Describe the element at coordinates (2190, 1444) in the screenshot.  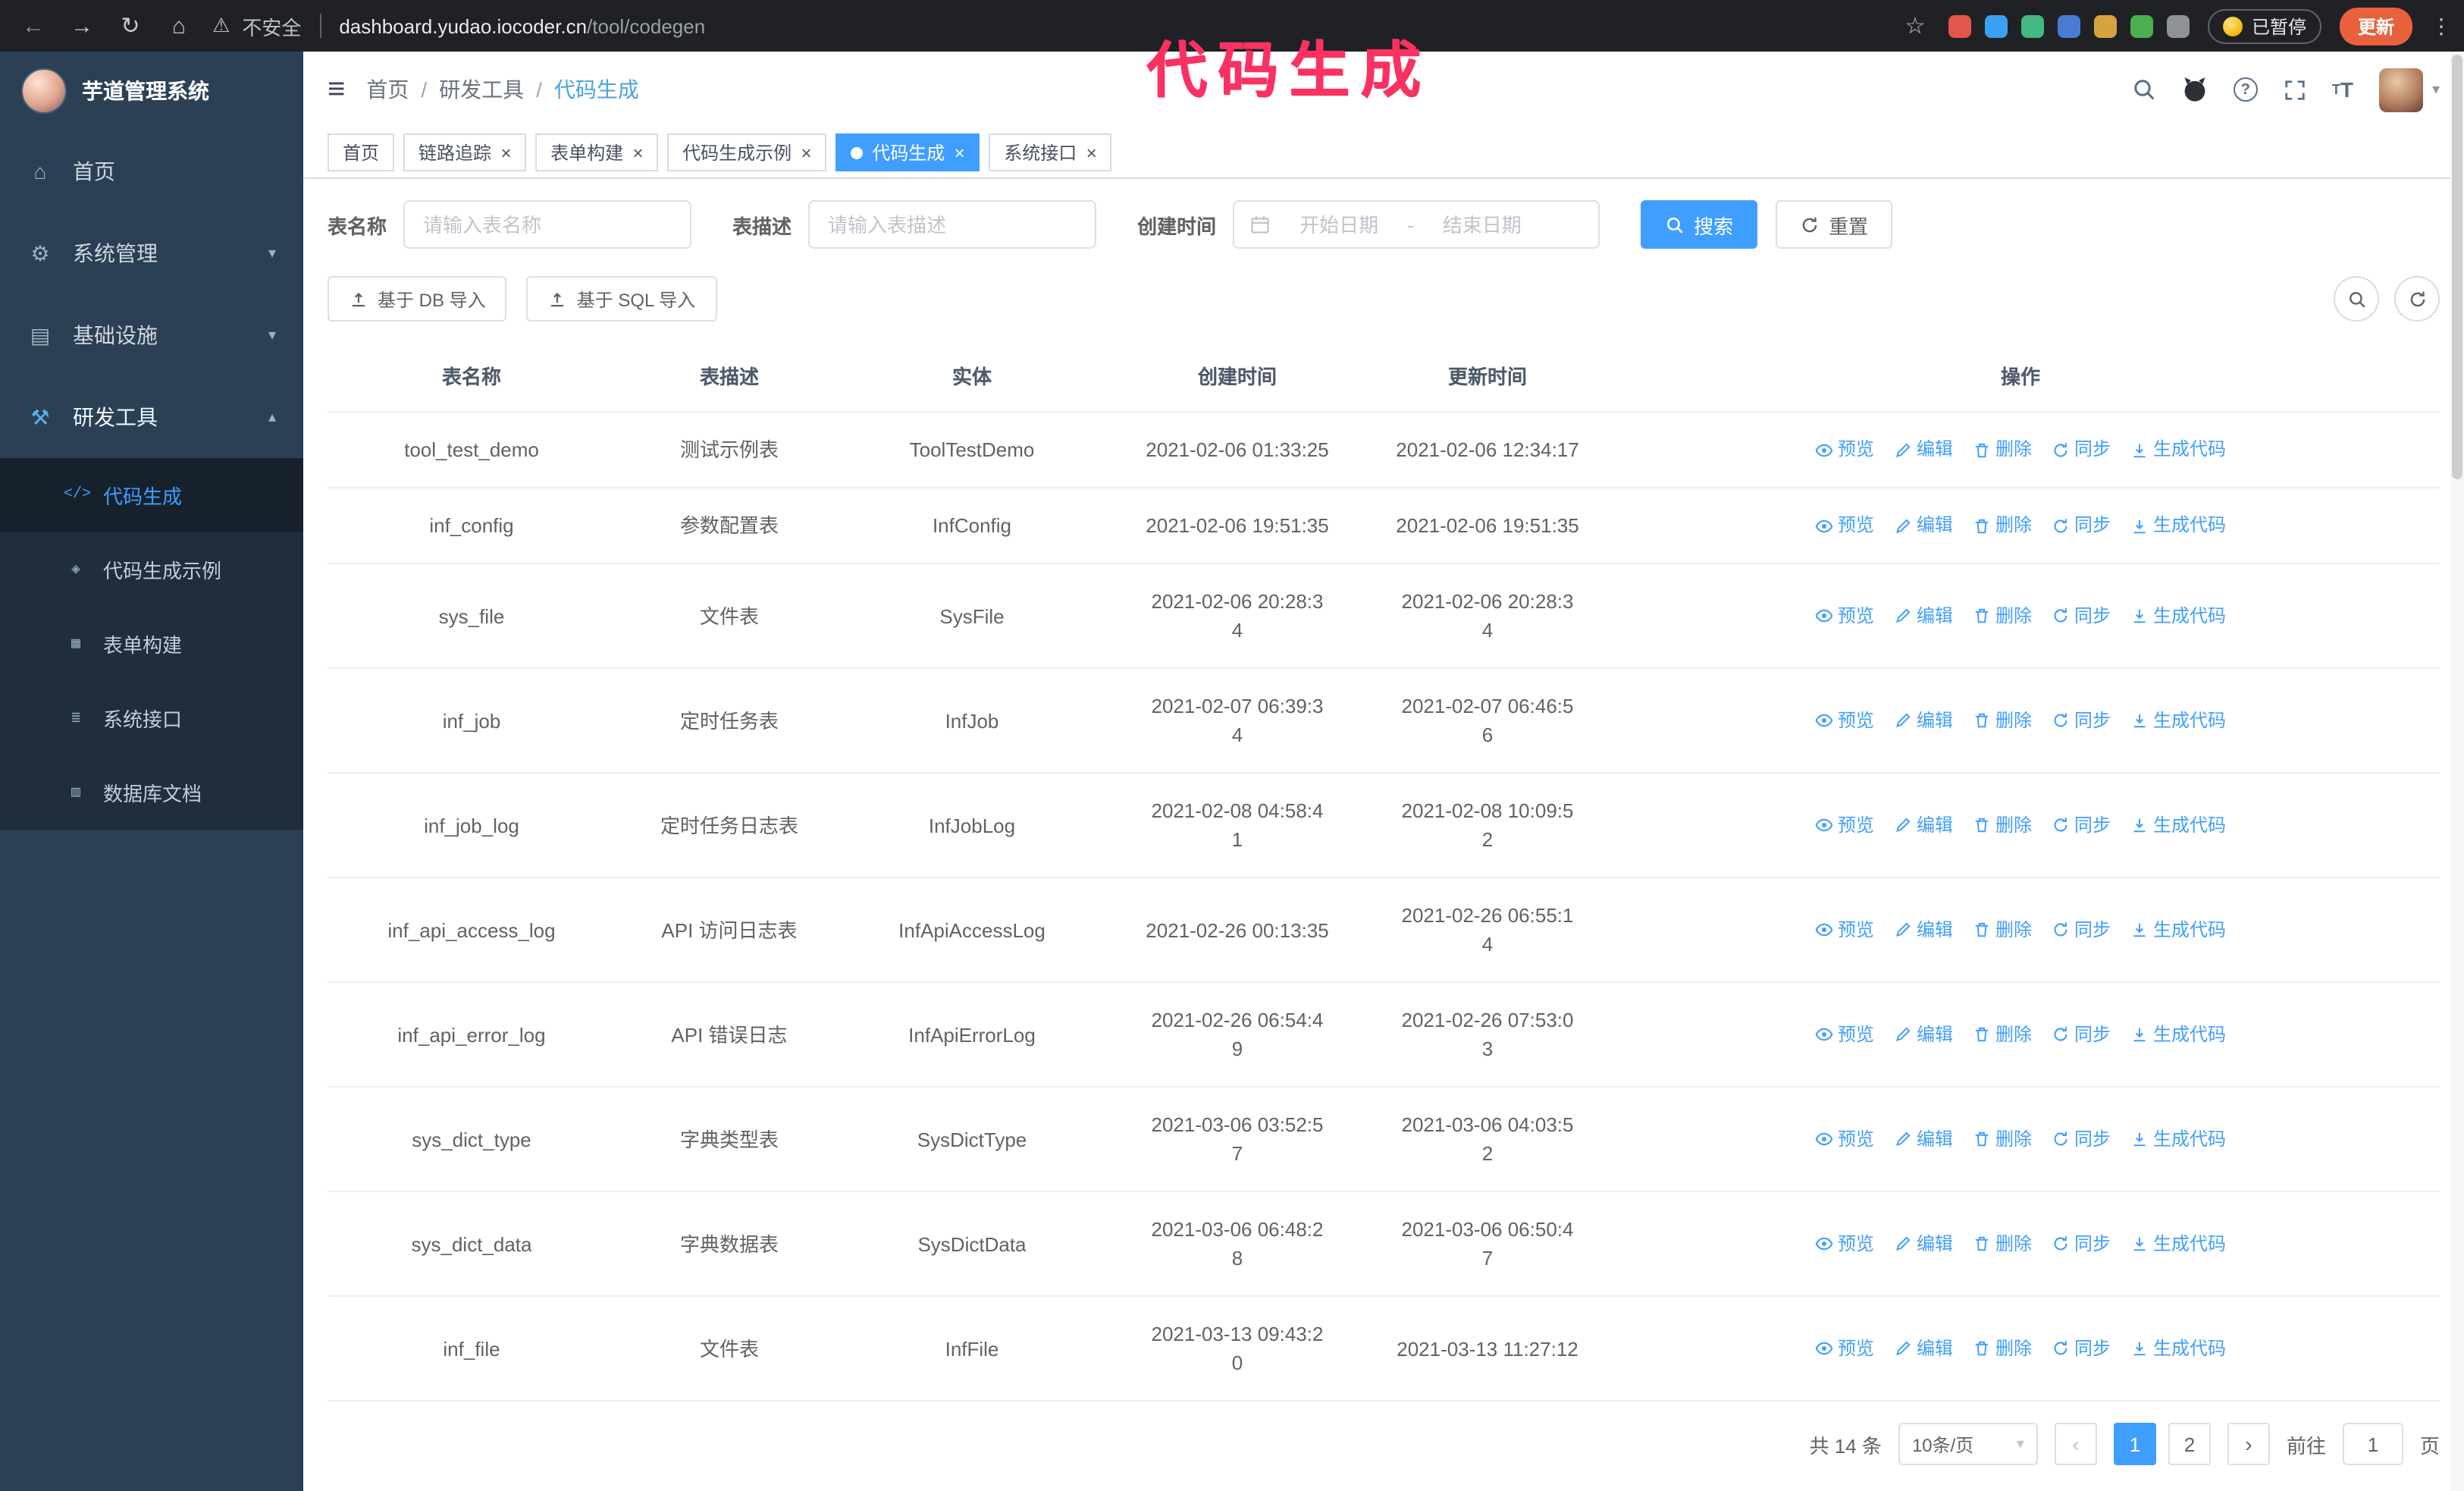
I see `page-number-button: 2` at that location.